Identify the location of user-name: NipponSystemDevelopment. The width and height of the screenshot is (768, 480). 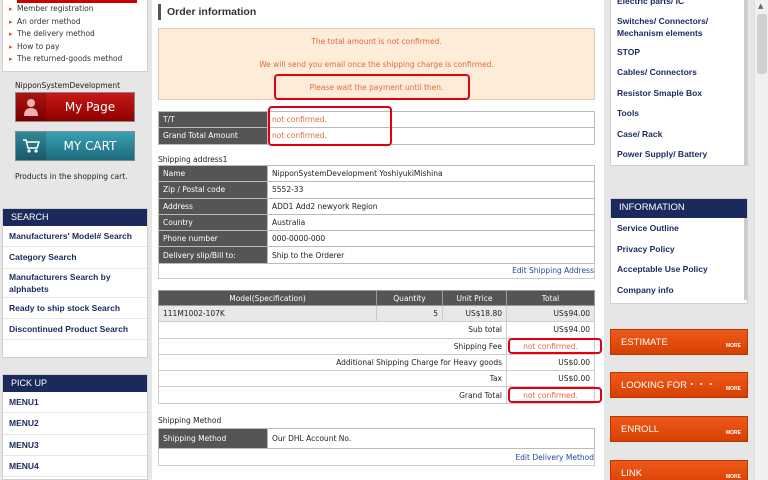
(68, 85).